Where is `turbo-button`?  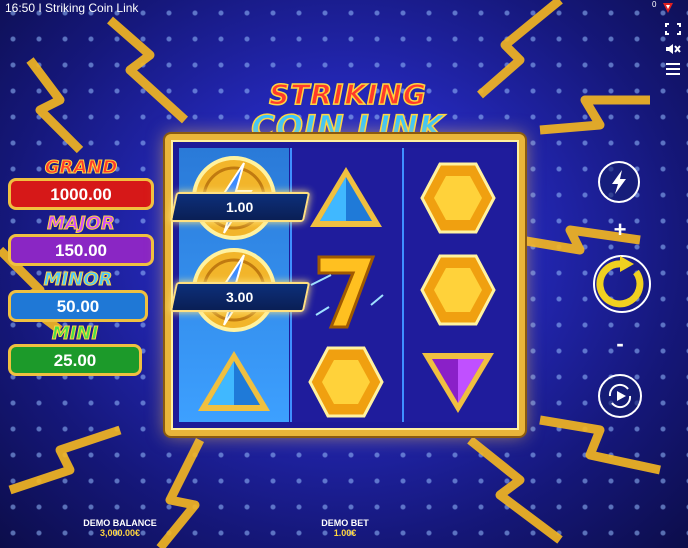
turbo-button is located at coordinates (619, 182).